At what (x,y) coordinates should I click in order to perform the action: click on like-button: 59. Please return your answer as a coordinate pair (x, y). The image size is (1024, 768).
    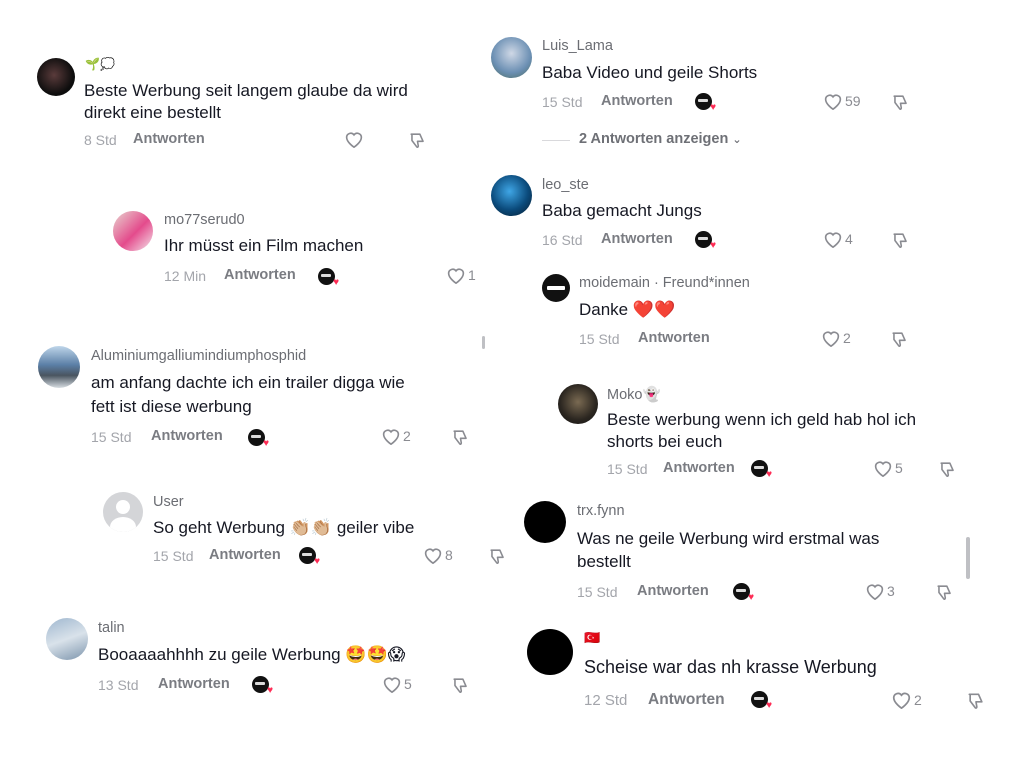
    Looking at the image, I should click on (842, 101).